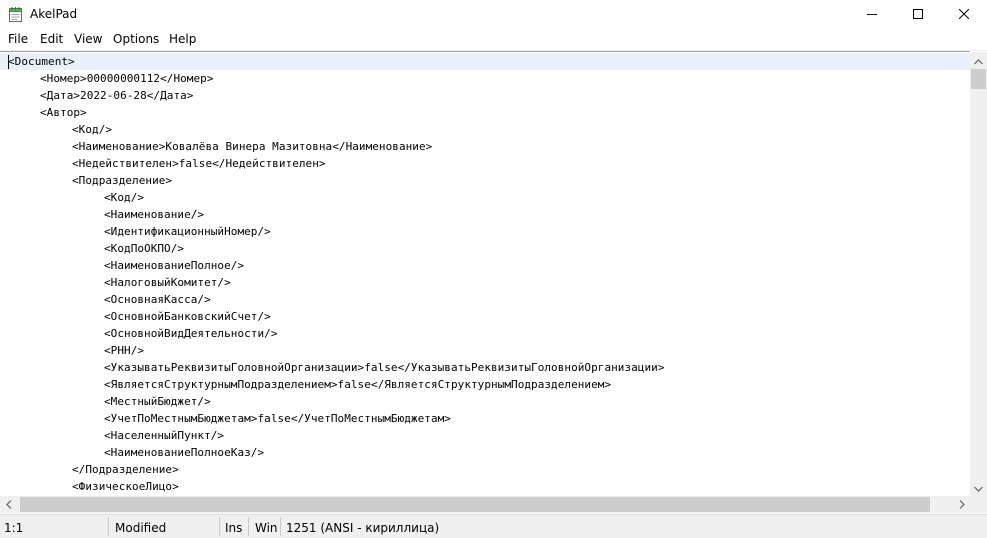 The width and height of the screenshot is (987, 538). I want to click on scroll-up-button, so click(978, 60).